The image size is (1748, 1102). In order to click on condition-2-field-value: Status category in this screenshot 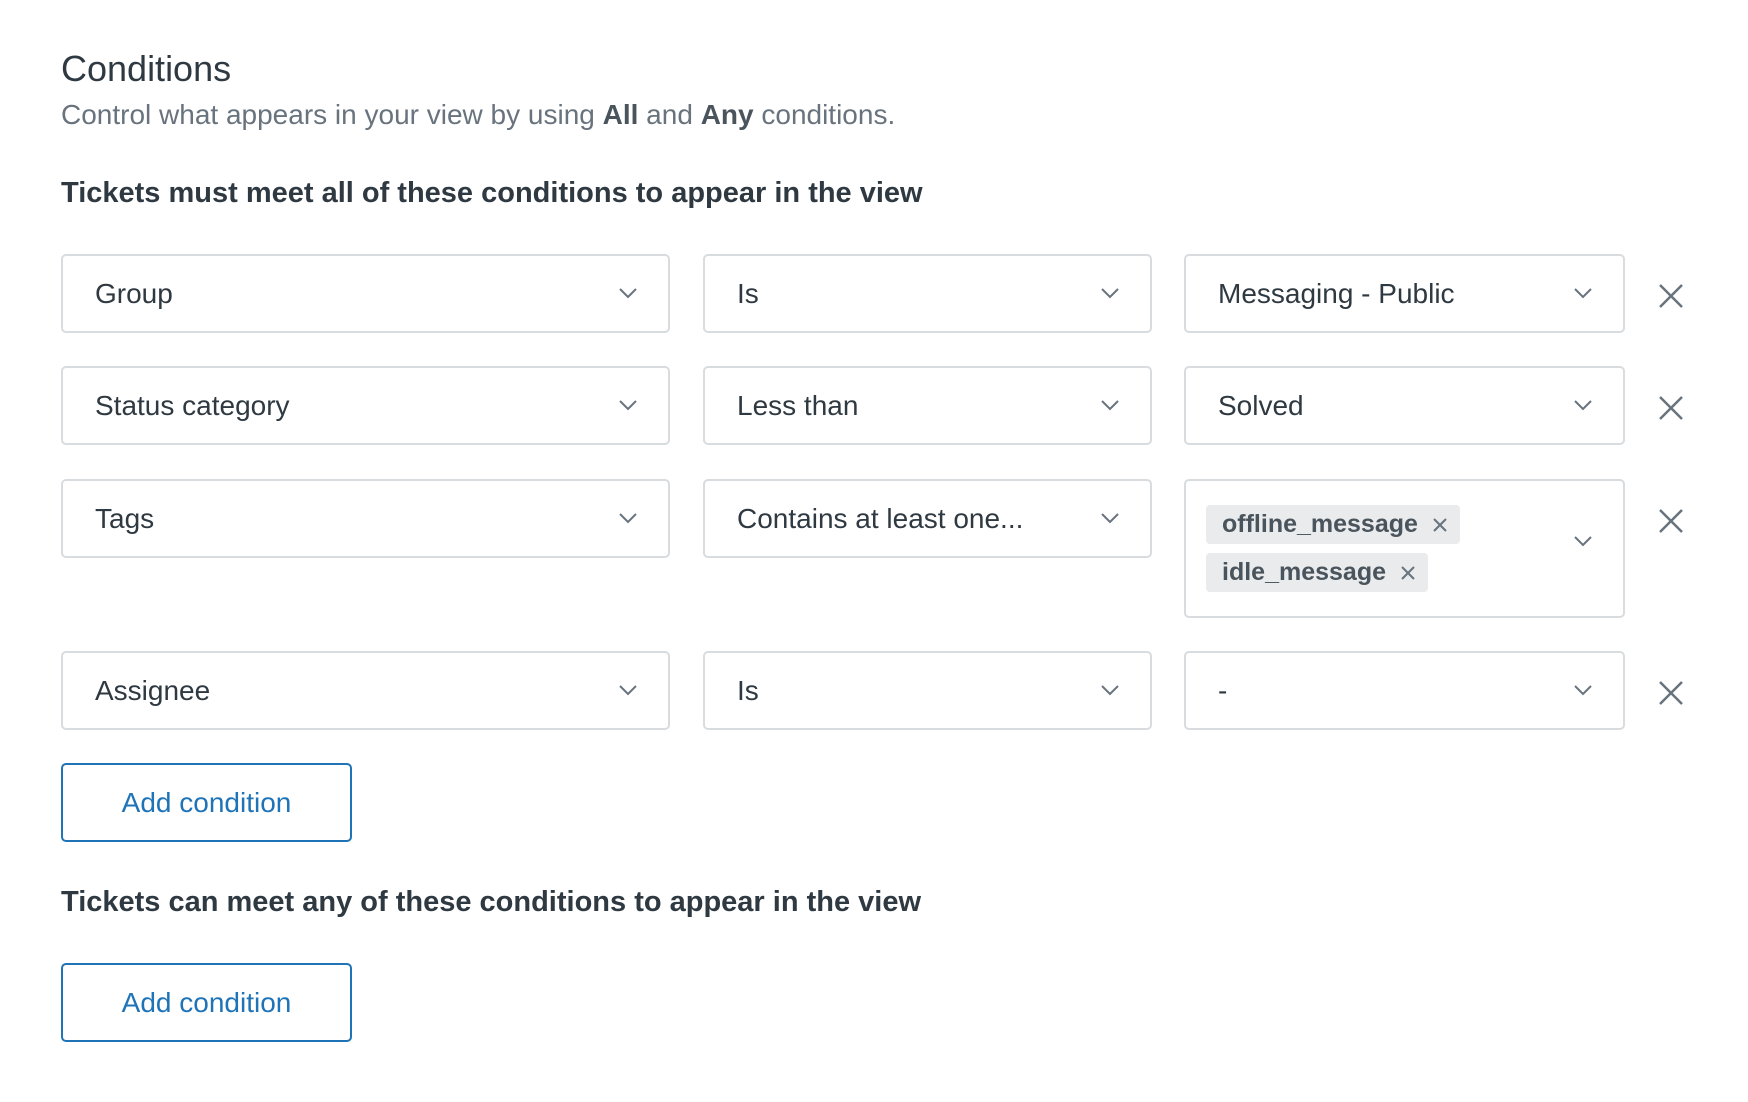, I will do `click(192, 405)`.